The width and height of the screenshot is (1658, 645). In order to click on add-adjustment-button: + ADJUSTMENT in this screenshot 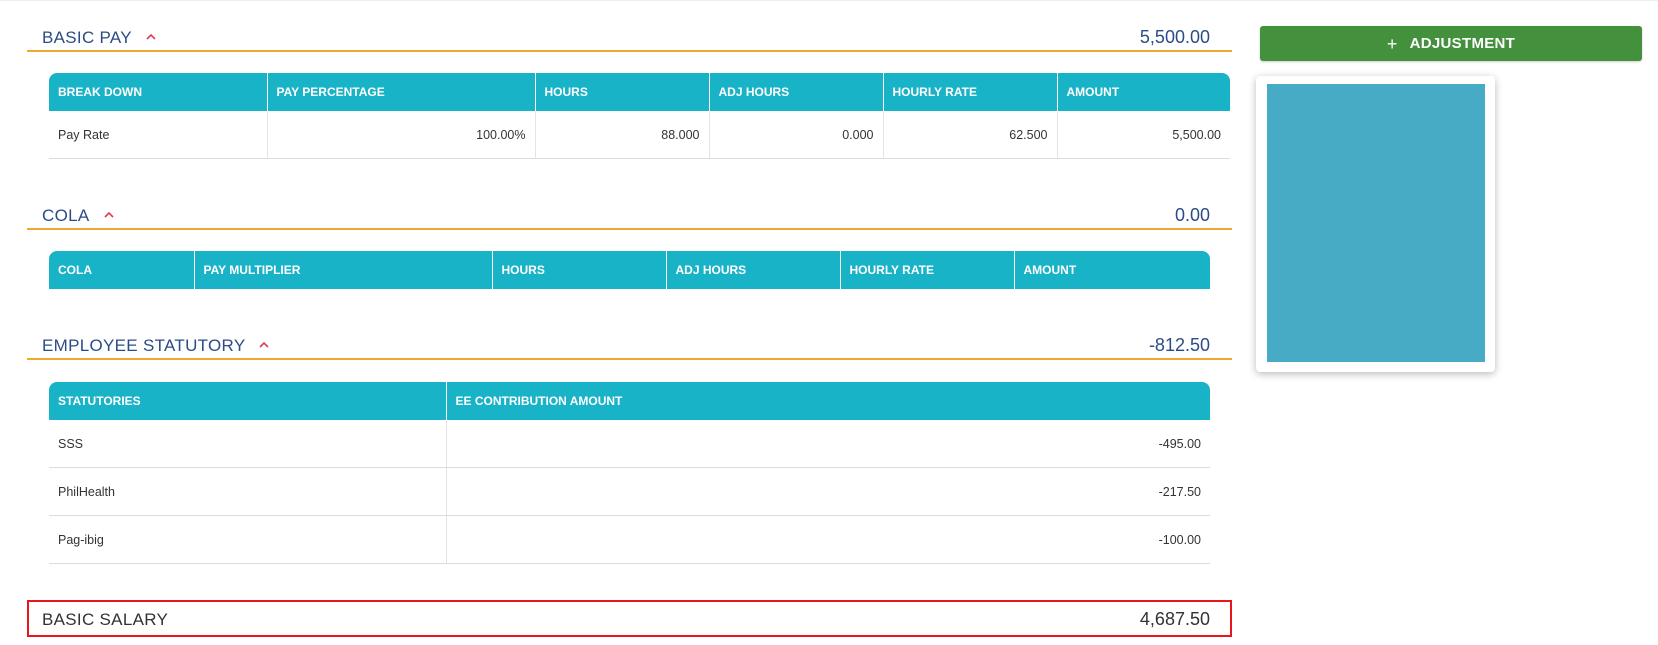, I will do `click(1451, 43)`.